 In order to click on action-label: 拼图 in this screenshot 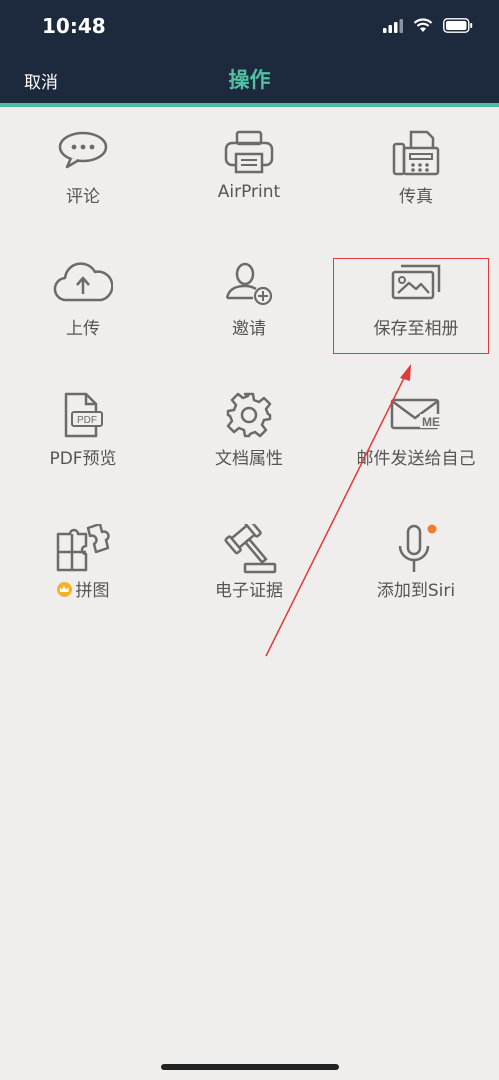, I will do `click(83, 588)`.